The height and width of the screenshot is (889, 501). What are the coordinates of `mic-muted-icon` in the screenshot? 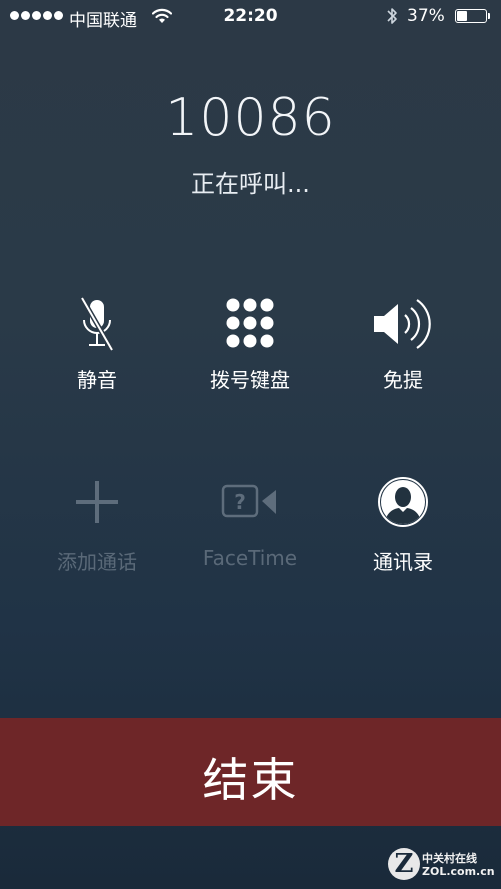 It's located at (97, 325).